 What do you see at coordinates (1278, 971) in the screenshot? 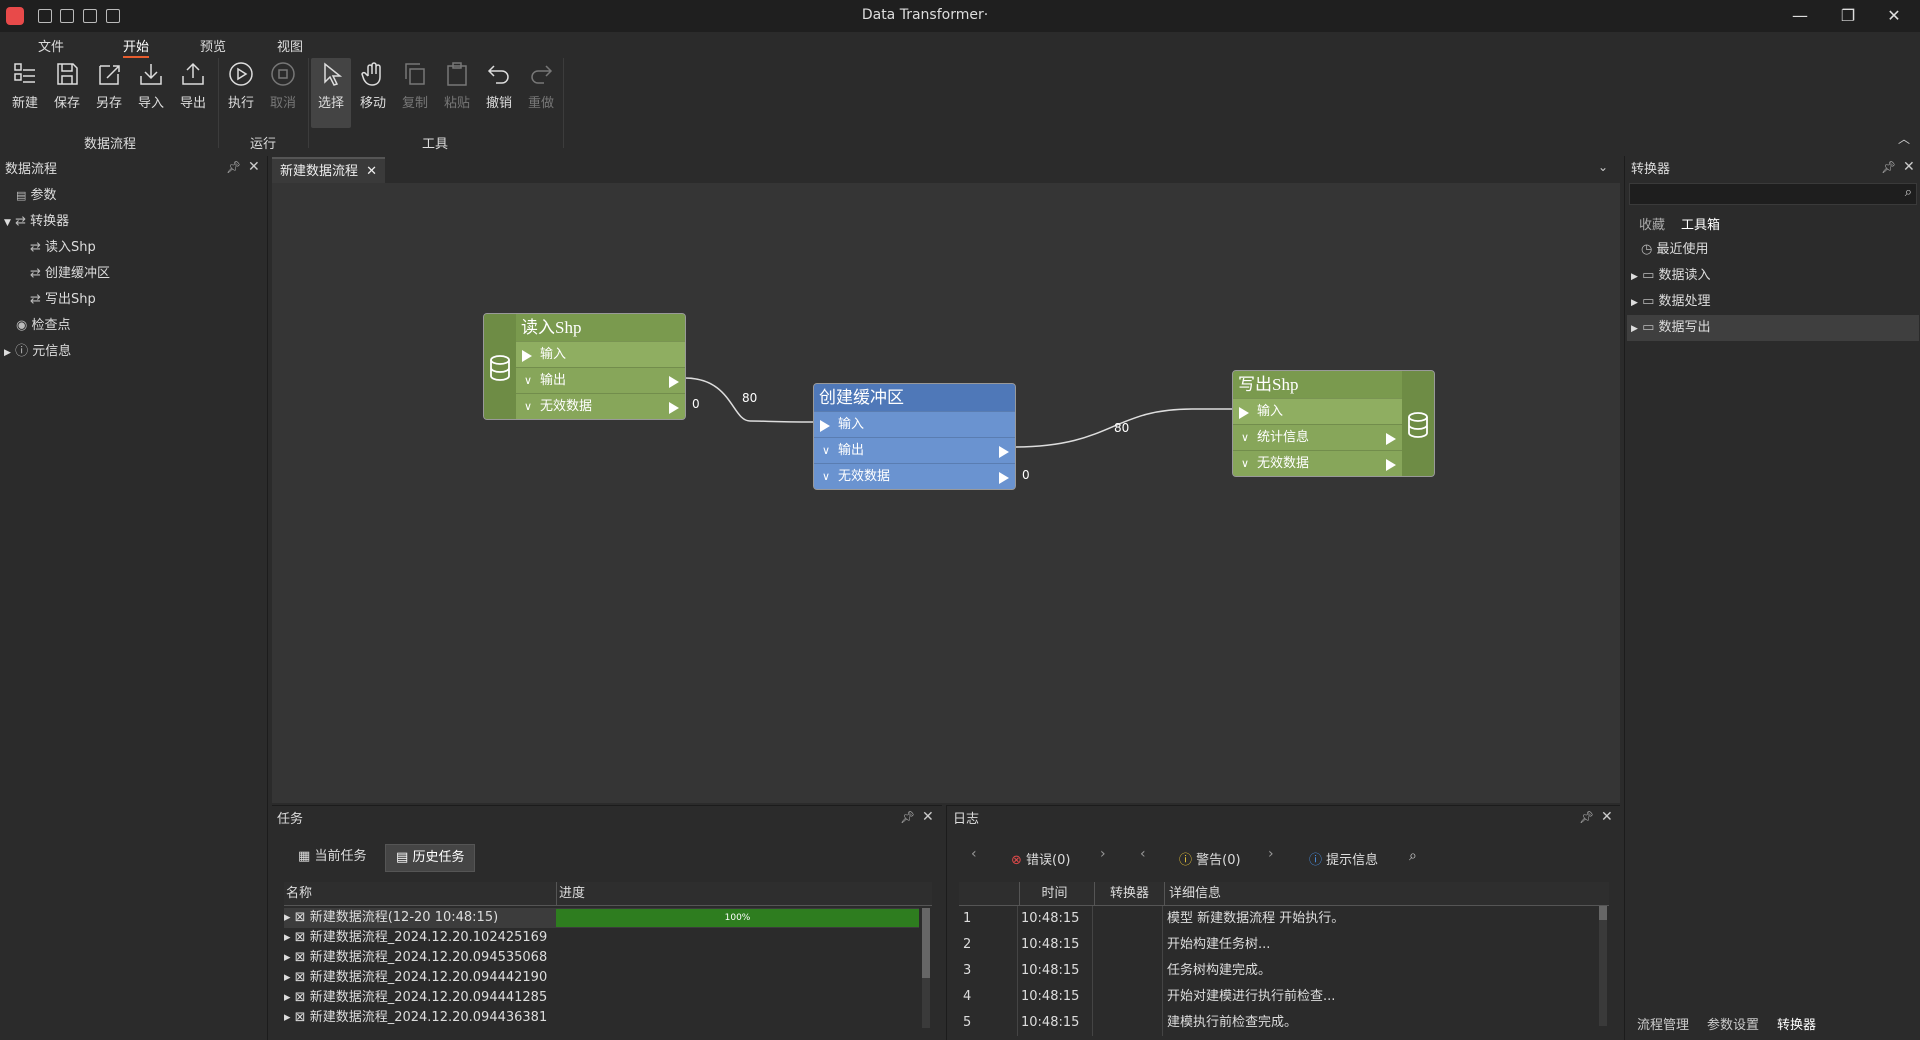
I see `table-row: 3 10:48:15 任务树构建完成。` at bounding box center [1278, 971].